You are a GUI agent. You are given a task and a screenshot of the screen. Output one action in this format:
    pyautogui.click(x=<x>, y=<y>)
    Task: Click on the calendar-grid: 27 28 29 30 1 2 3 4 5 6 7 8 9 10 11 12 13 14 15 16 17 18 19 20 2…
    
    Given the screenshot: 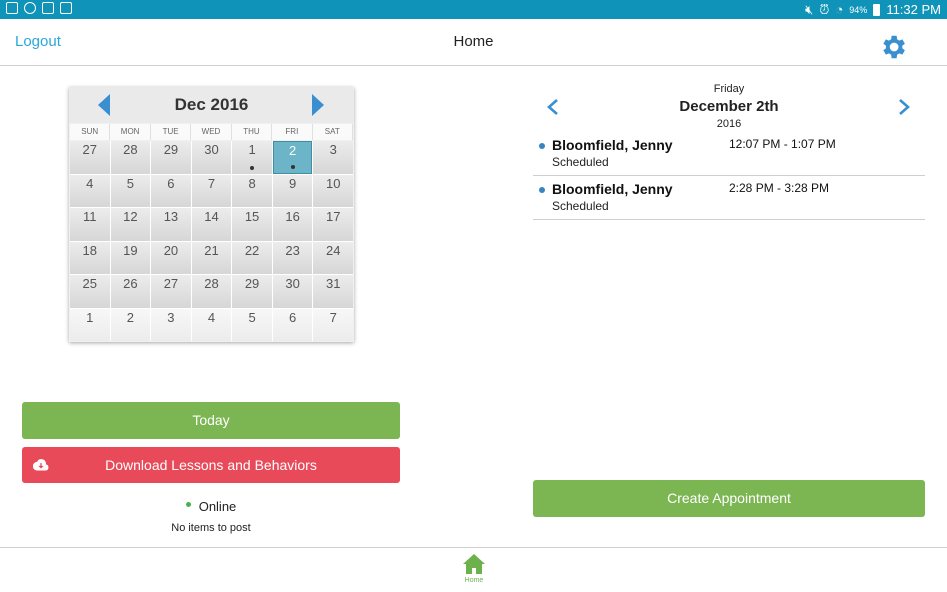 What is the action you would take?
    pyautogui.click(x=211, y=241)
    